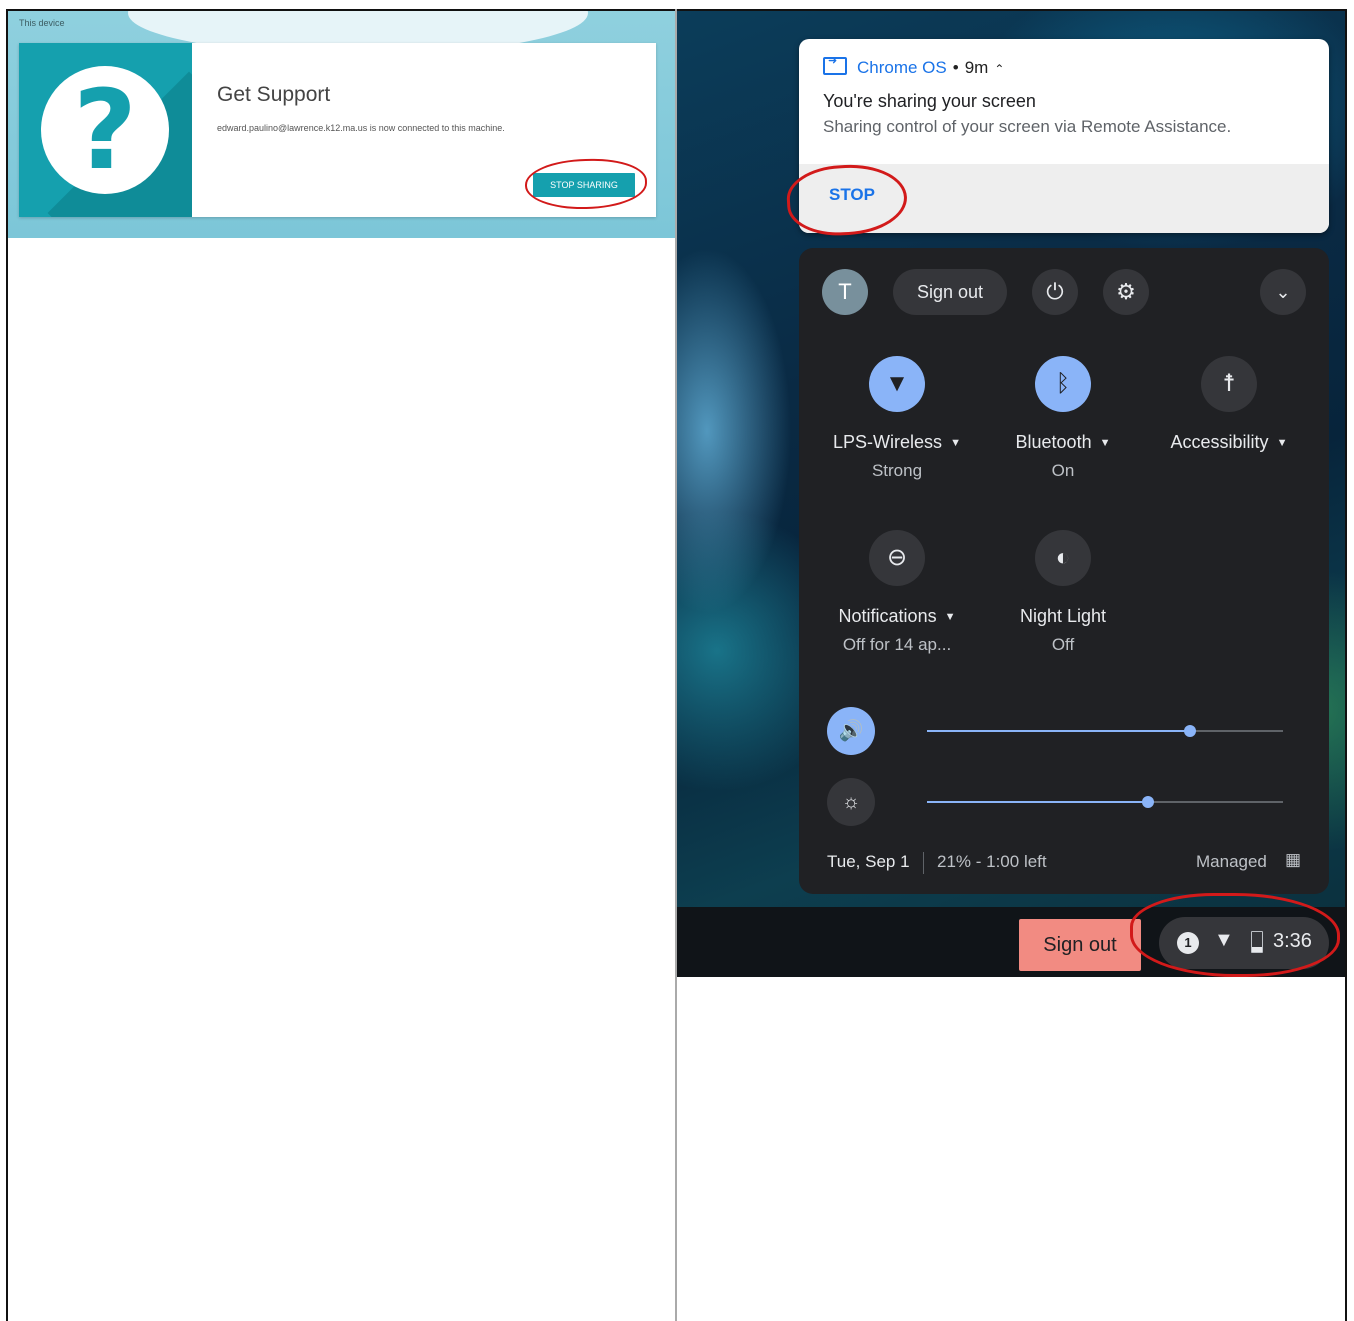 The width and height of the screenshot is (1354, 1321). Describe the element at coordinates (923, 863) in the screenshot. I see `footer-divider` at that location.